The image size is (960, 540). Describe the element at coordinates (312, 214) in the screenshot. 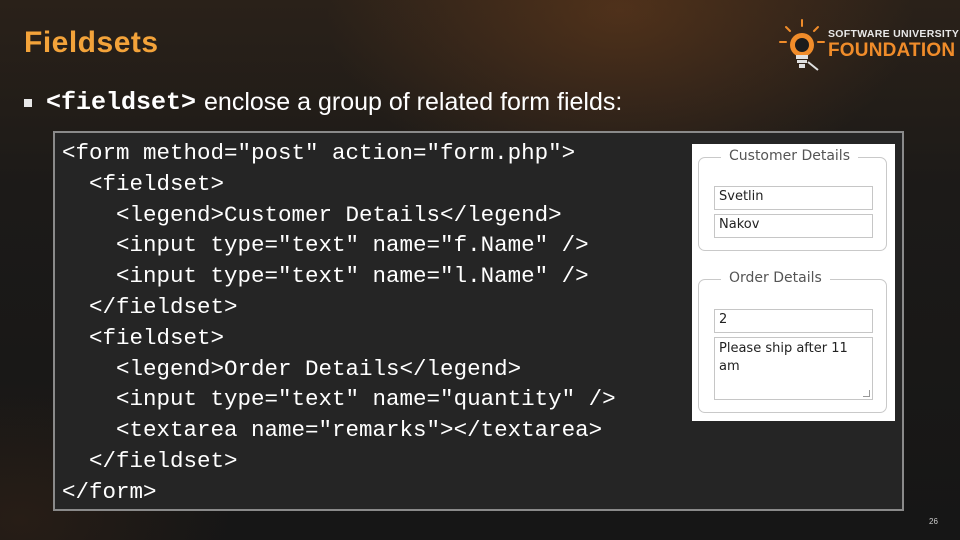

I see `code-line: <legend>Customer Details</legend>` at that location.